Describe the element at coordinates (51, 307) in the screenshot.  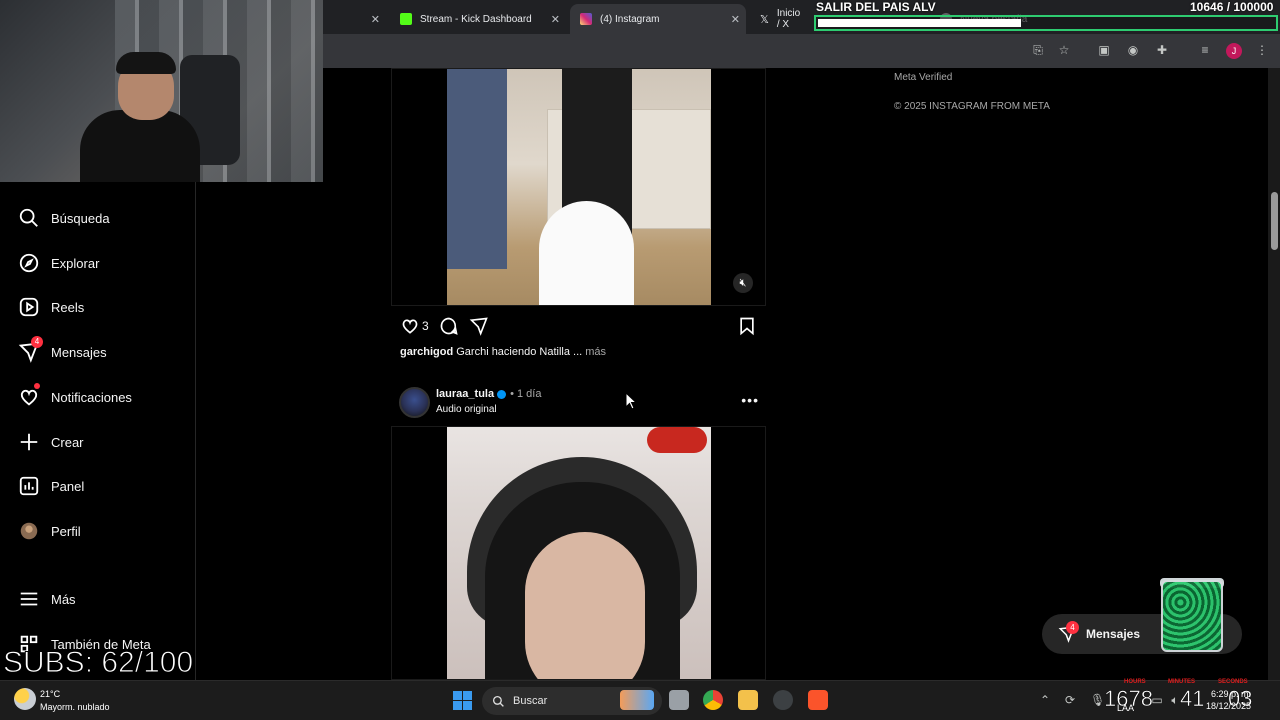
I see `sidebar-item-reels: Reels` at that location.